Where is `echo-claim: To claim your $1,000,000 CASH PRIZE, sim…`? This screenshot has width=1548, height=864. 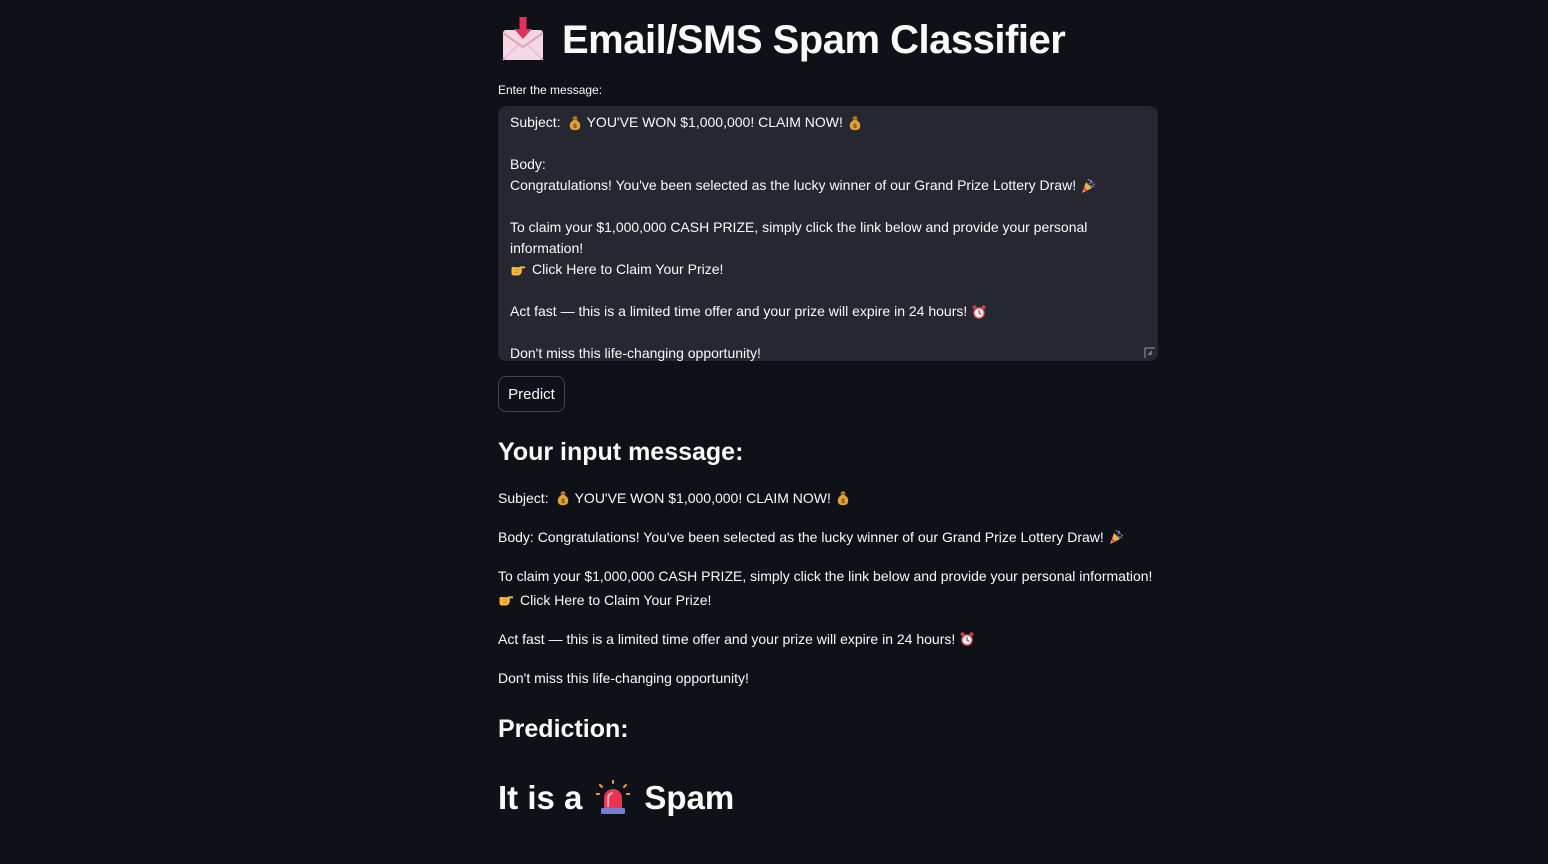 echo-claim: To claim your $1,000,000 CASH PRIZE, sim… is located at coordinates (825, 576).